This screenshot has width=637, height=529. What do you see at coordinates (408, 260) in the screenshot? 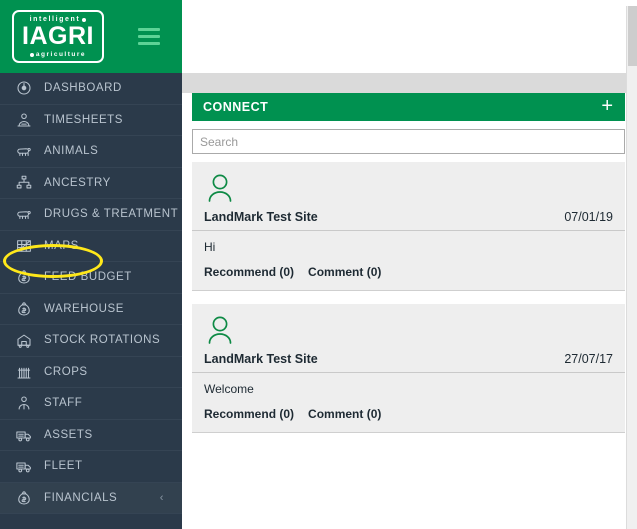
I see `post-body: Hi Recommend (0) Comment (0)` at bounding box center [408, 260].